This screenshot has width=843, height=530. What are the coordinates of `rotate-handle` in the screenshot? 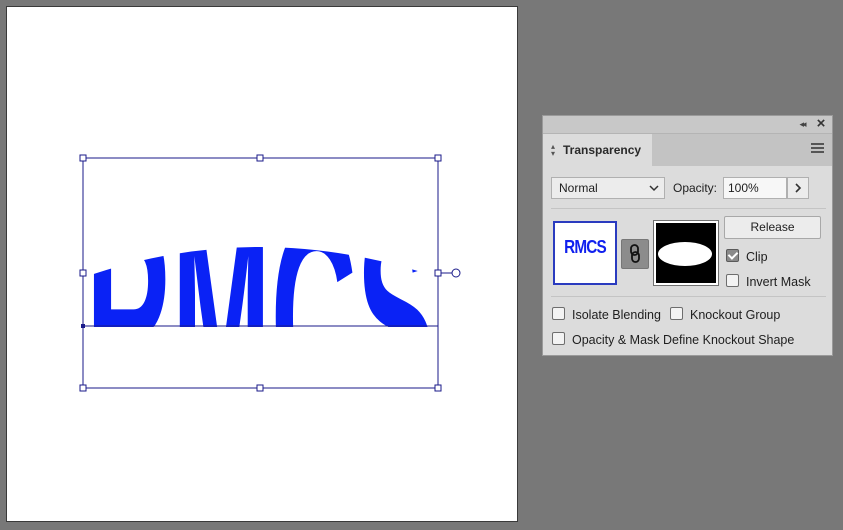 It's located at (456, 273).